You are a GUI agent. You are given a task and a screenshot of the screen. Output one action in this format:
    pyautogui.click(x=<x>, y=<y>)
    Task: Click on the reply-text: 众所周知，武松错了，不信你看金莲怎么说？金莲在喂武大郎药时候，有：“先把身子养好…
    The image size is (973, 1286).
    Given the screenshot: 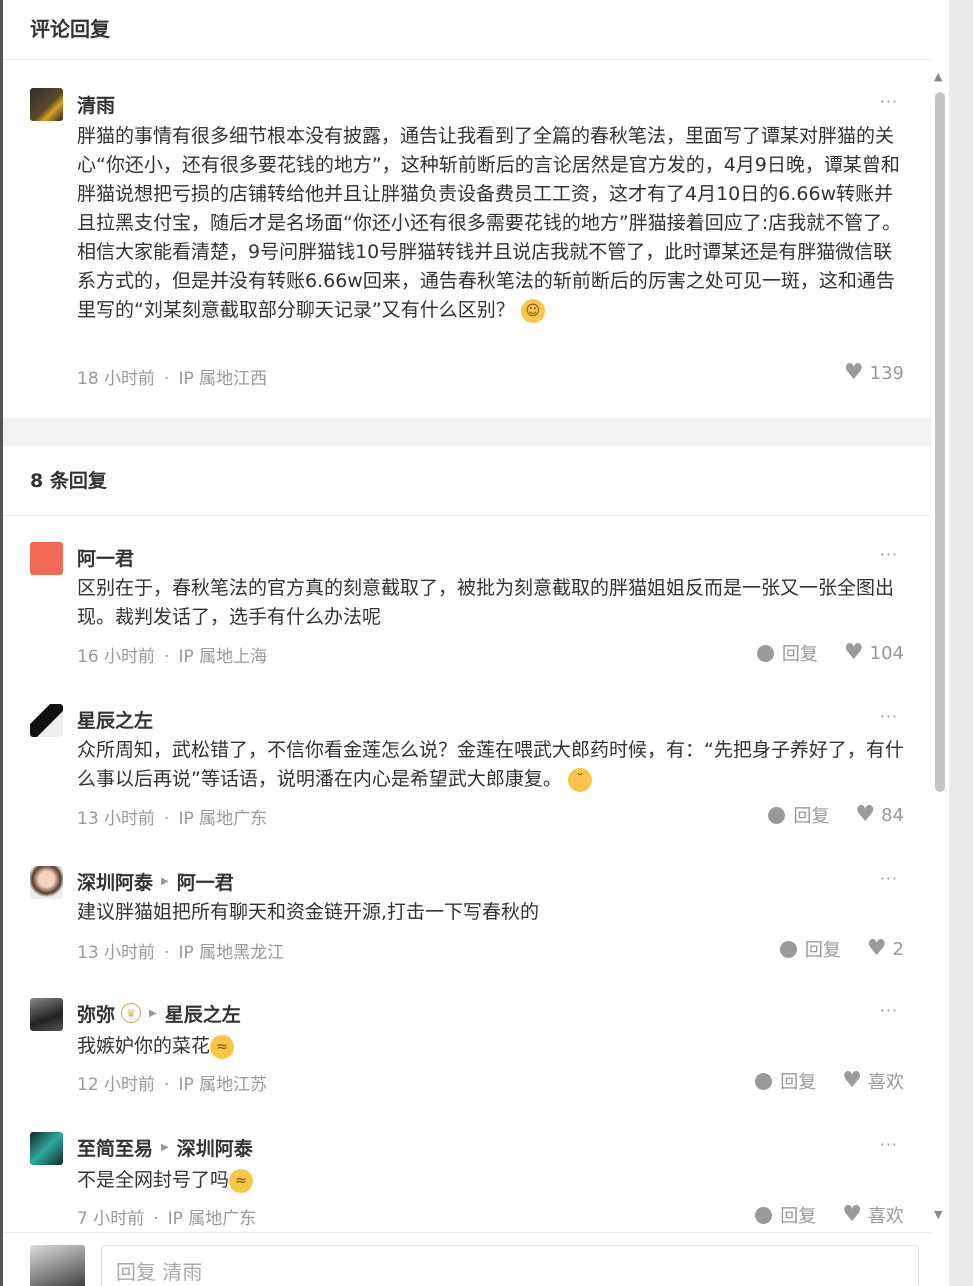 What is the action you would take?
    pyautogui.click(x=490, y=765)
    